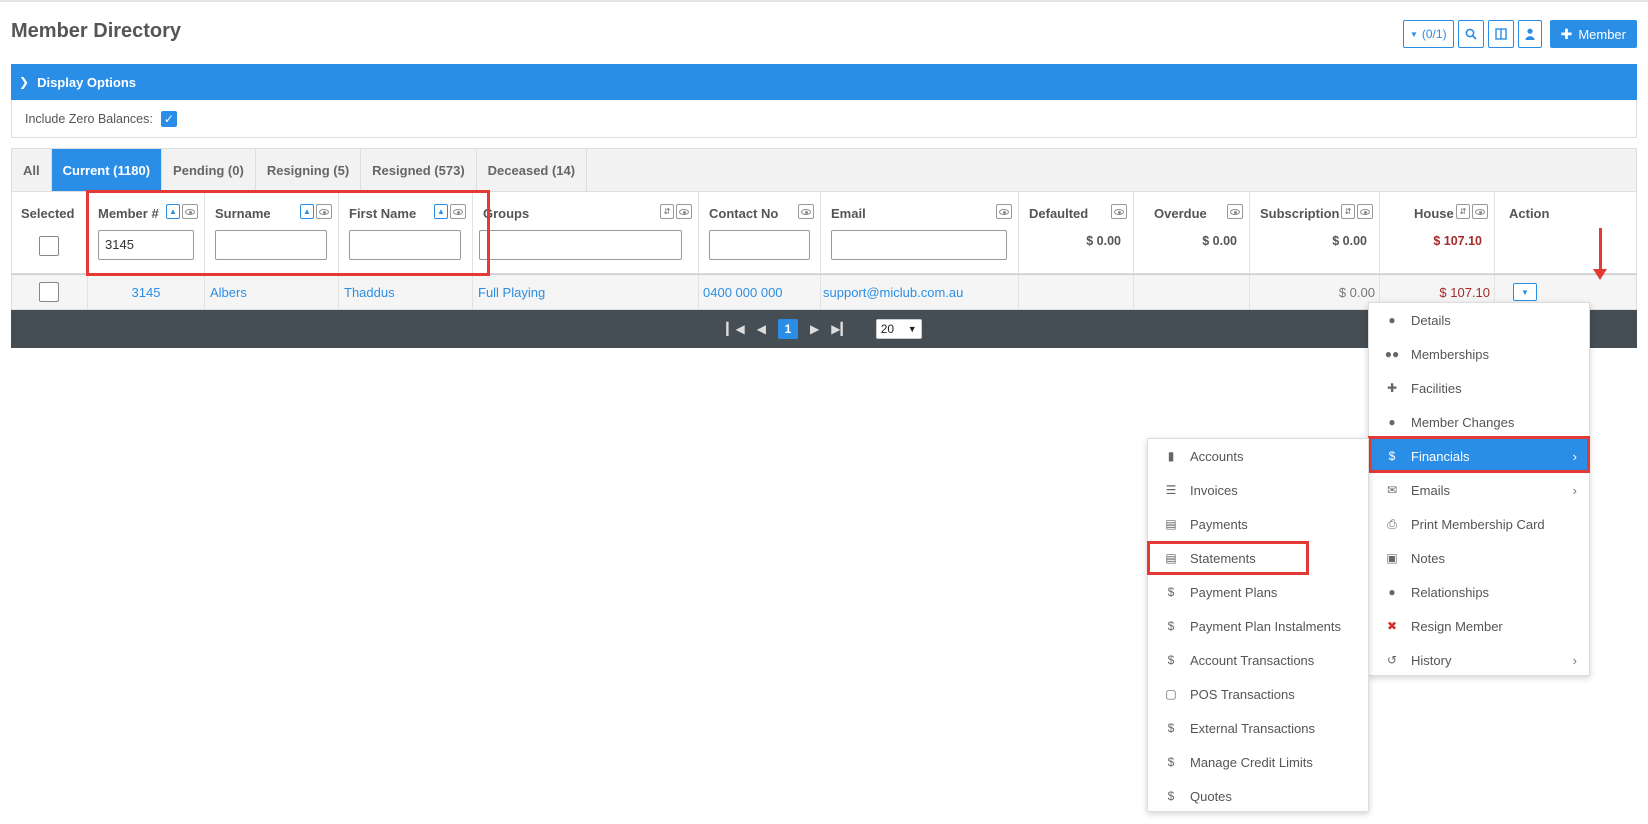 The image size is (1648, 824). What do you see at coordinates (1059, 213) in the screenshot?
I see `col-defaulted-title: Defaulted` at bounding box center [1059, 213].